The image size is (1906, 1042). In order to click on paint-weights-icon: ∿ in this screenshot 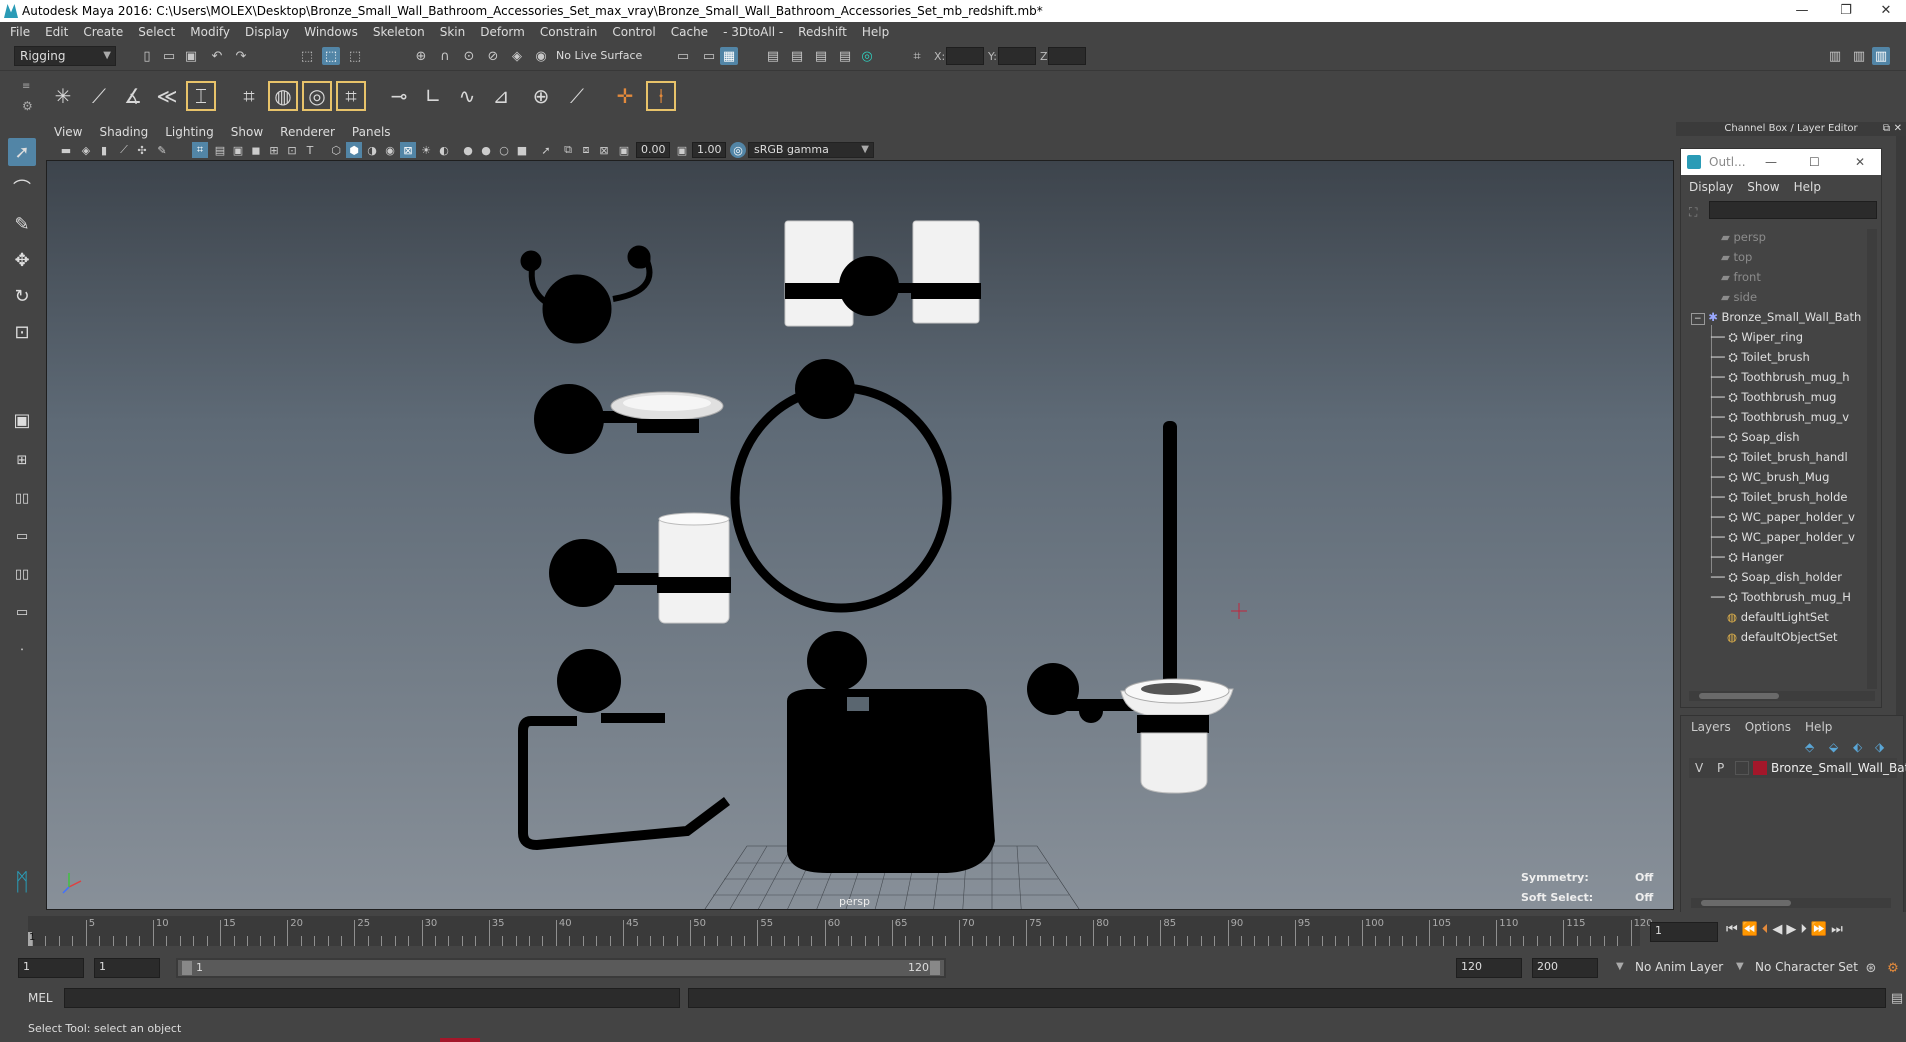, I will do `click(467, 96)`.